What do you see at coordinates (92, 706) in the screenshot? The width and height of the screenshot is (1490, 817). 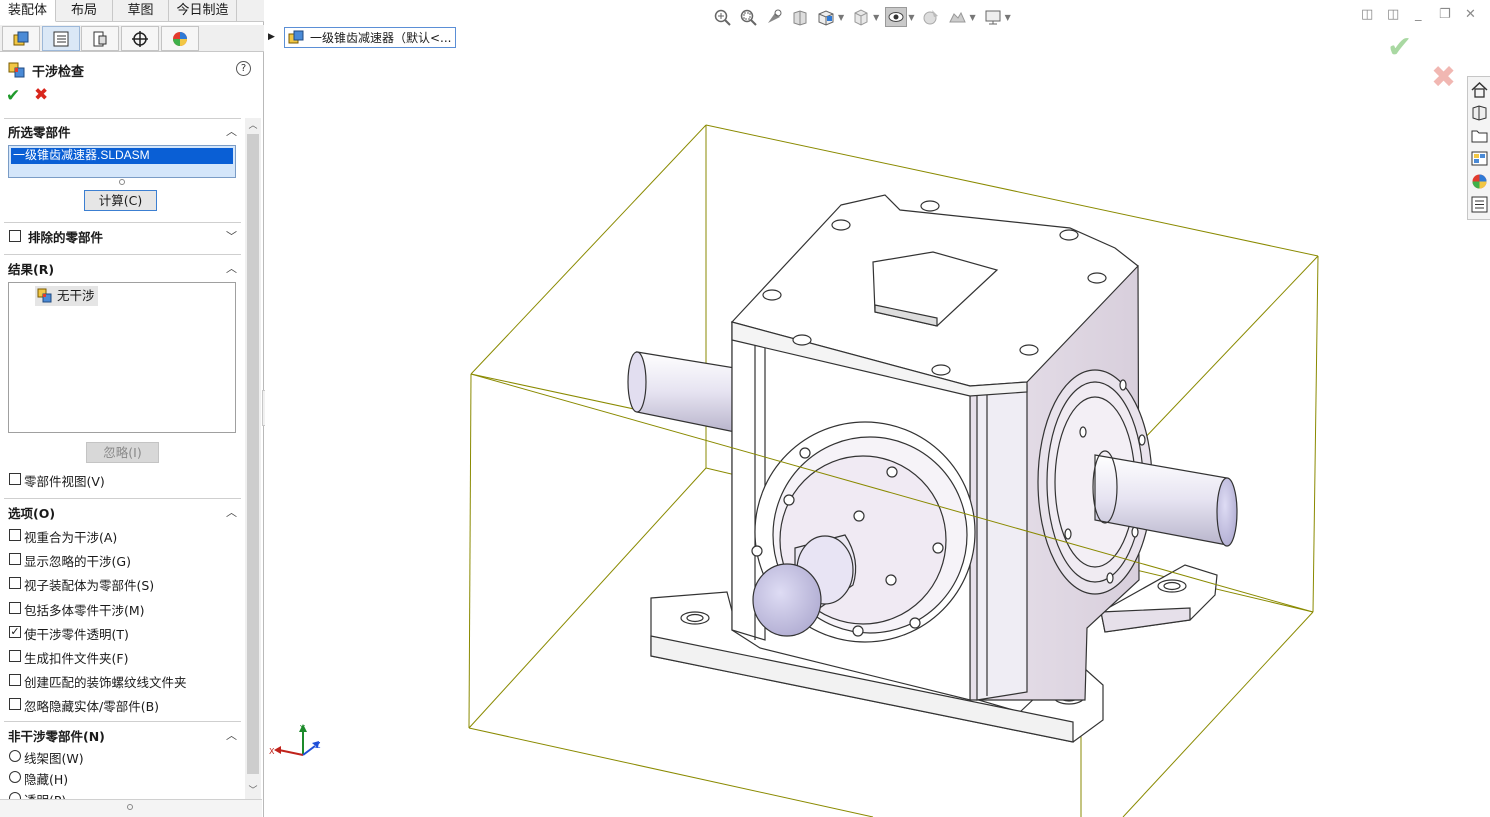 I see `option-label: 忽略隐藏实体/零部件(B)` at bounding box center [92, 706].